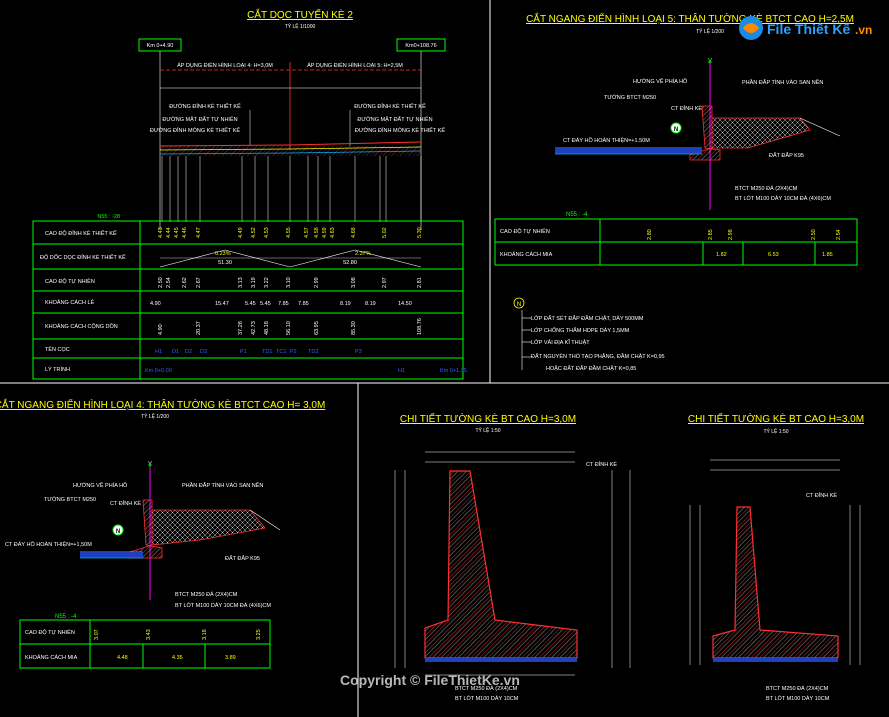  Describe the element at coordinates (241, 282) in the screenshot. I see `svg-text: 3.13` at that location.